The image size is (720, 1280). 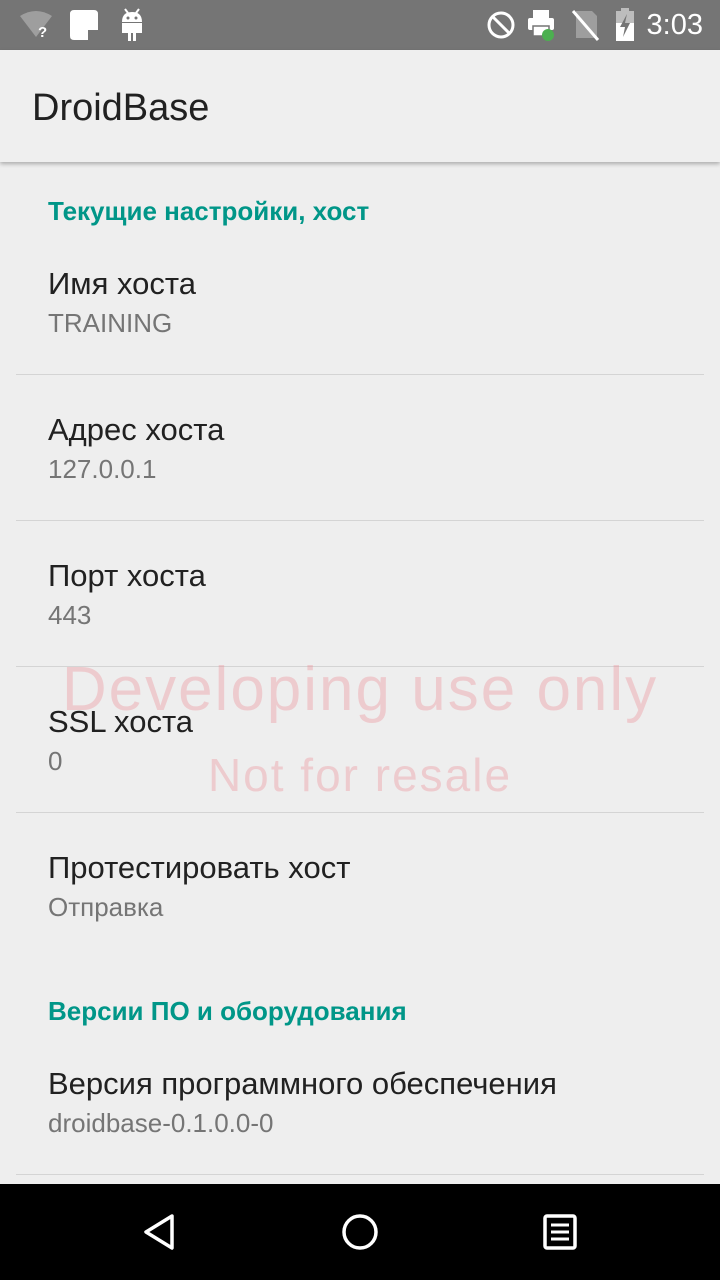 I want to click on status-bar: ? 3:03, so click(x=360, y=25).